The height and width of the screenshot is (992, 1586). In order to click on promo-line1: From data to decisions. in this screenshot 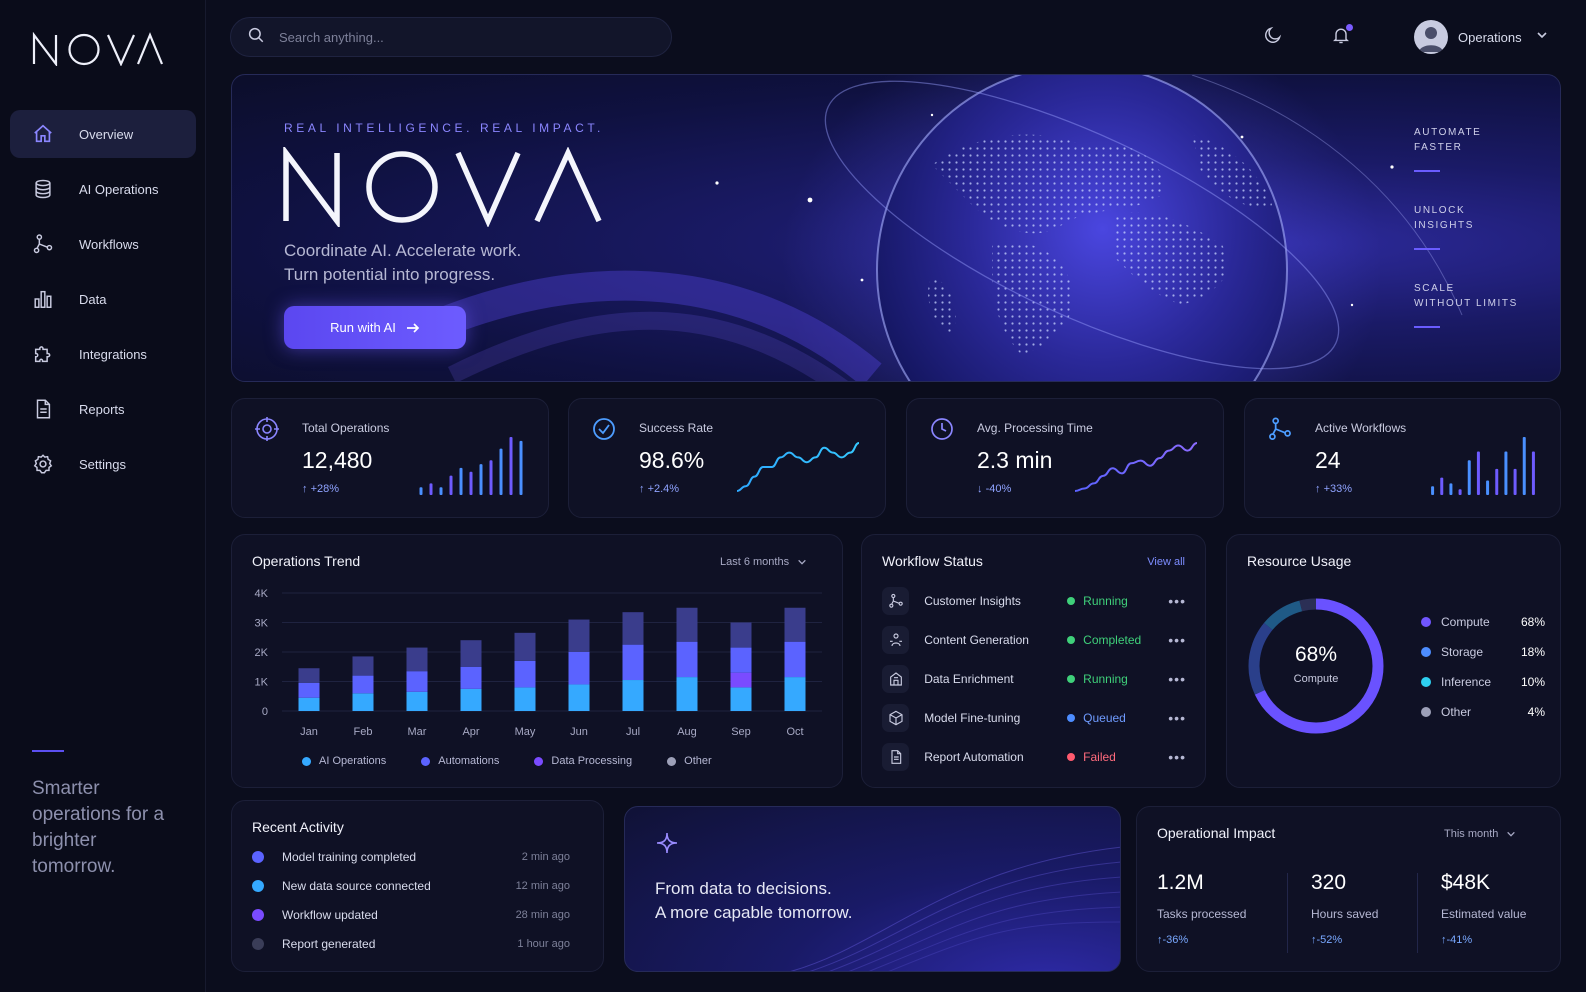, I will do `click(743, 888)`.